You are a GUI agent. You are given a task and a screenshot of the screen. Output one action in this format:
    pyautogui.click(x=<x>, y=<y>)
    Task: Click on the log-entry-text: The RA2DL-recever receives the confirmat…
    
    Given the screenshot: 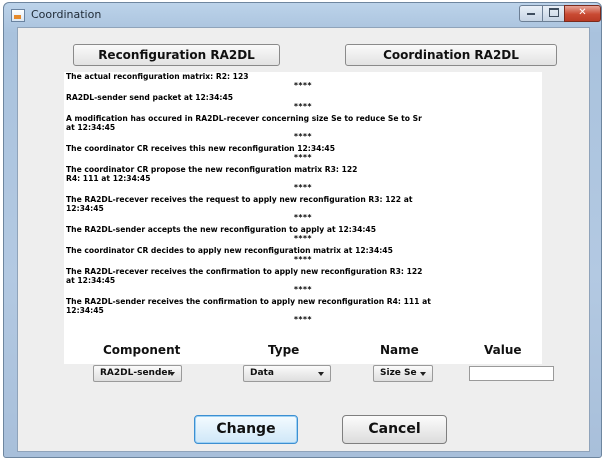 What is the action you would take?
    pyautogui.click(x=244, y=276)
    